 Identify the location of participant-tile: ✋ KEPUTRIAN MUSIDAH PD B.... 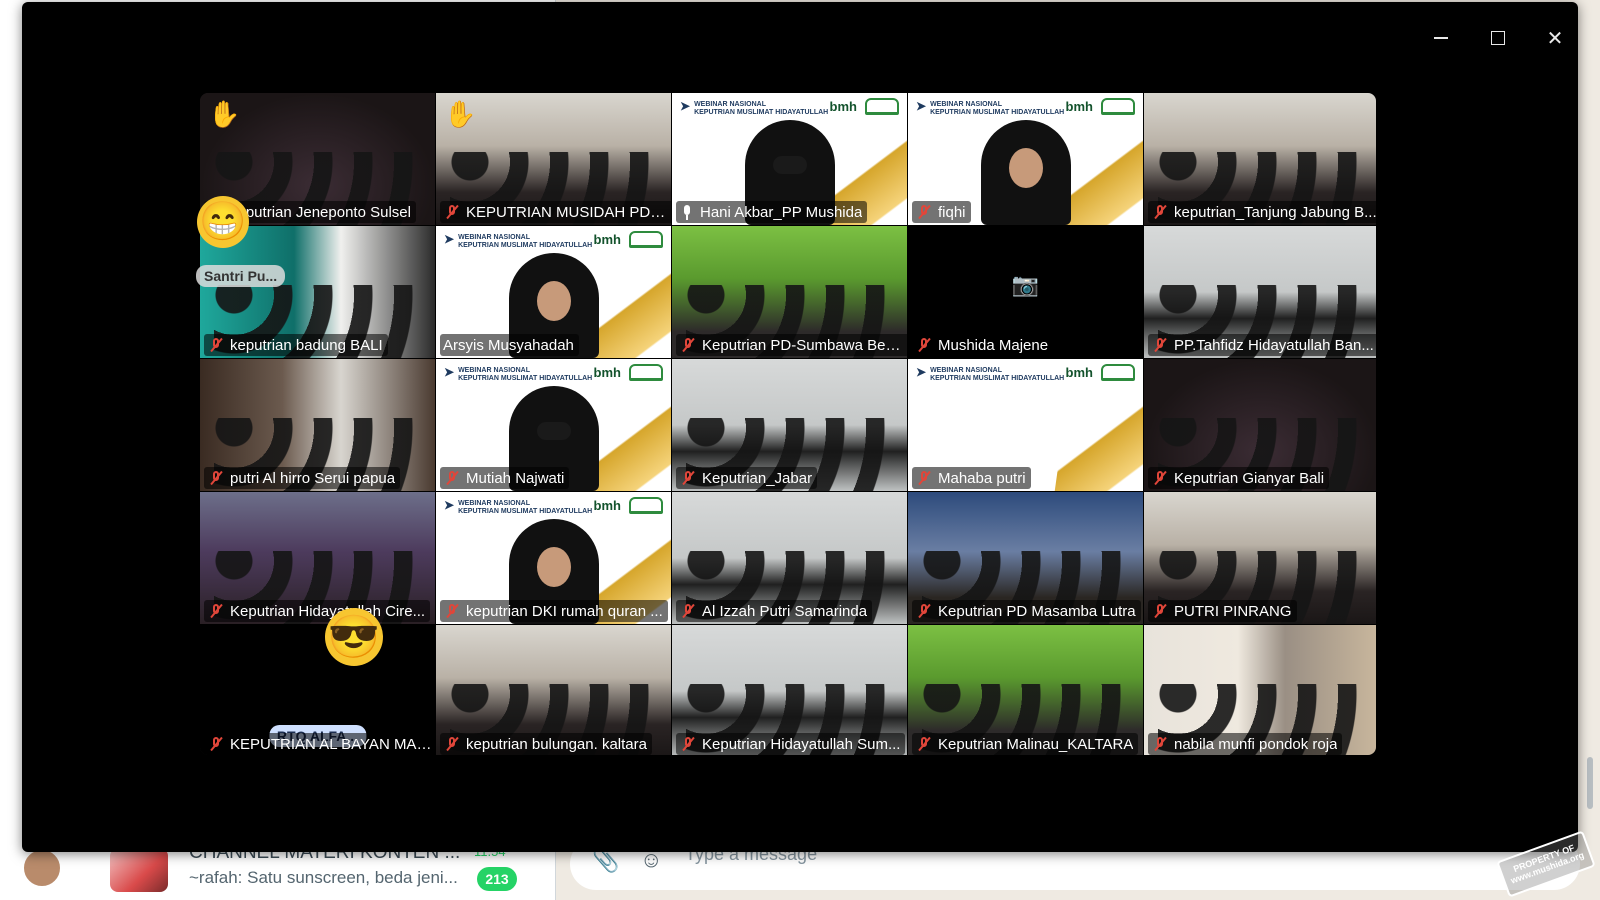
(553, 159).